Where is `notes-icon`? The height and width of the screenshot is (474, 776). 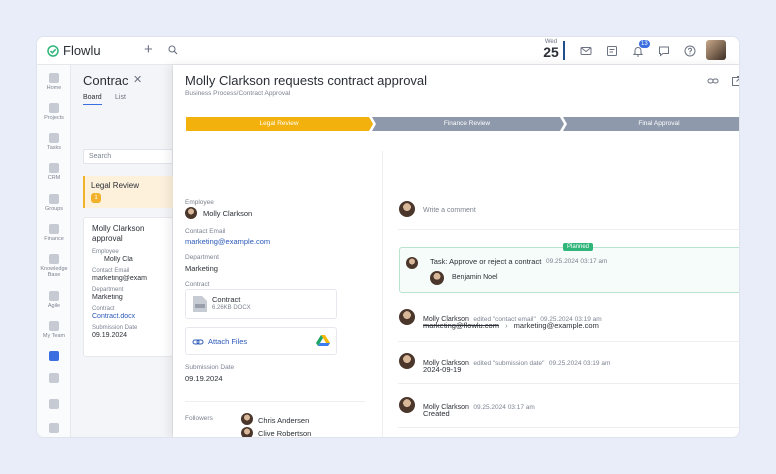 notes-icon is located at coordinates (612, 51).